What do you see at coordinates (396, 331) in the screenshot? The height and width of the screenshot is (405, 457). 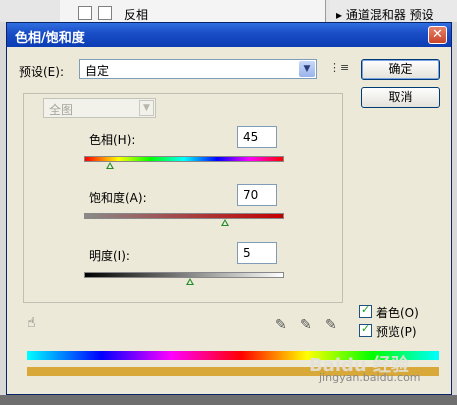 I see `preview-label: 预览(P)` at bounding box center [396, 331].